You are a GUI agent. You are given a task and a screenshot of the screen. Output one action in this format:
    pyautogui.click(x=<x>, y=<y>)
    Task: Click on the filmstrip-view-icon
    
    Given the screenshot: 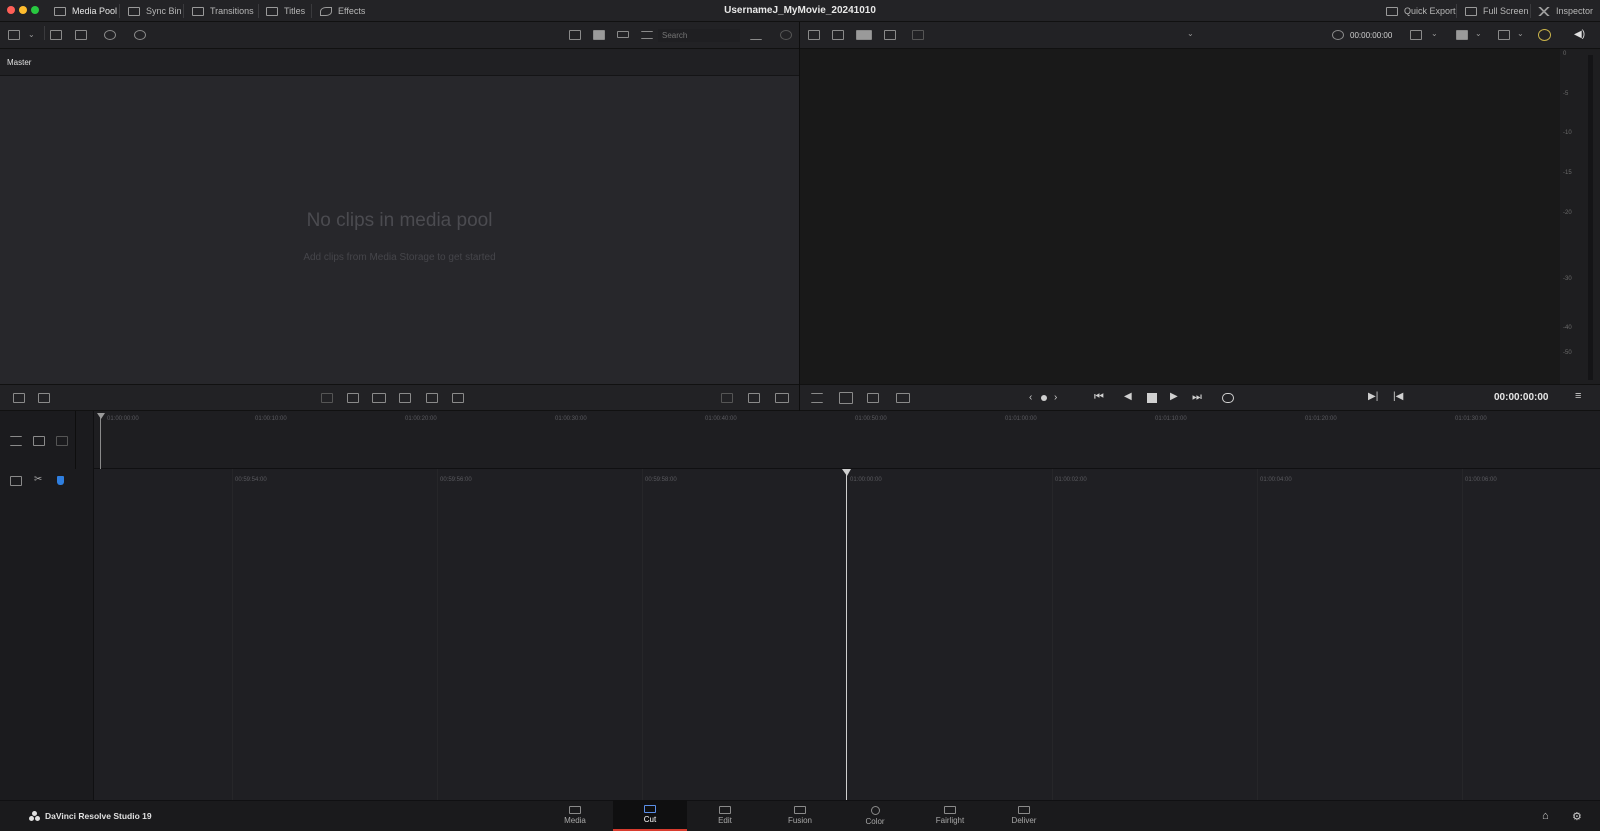 What is the action you would take?
    pyautogui.click(x=575, y=35)
    